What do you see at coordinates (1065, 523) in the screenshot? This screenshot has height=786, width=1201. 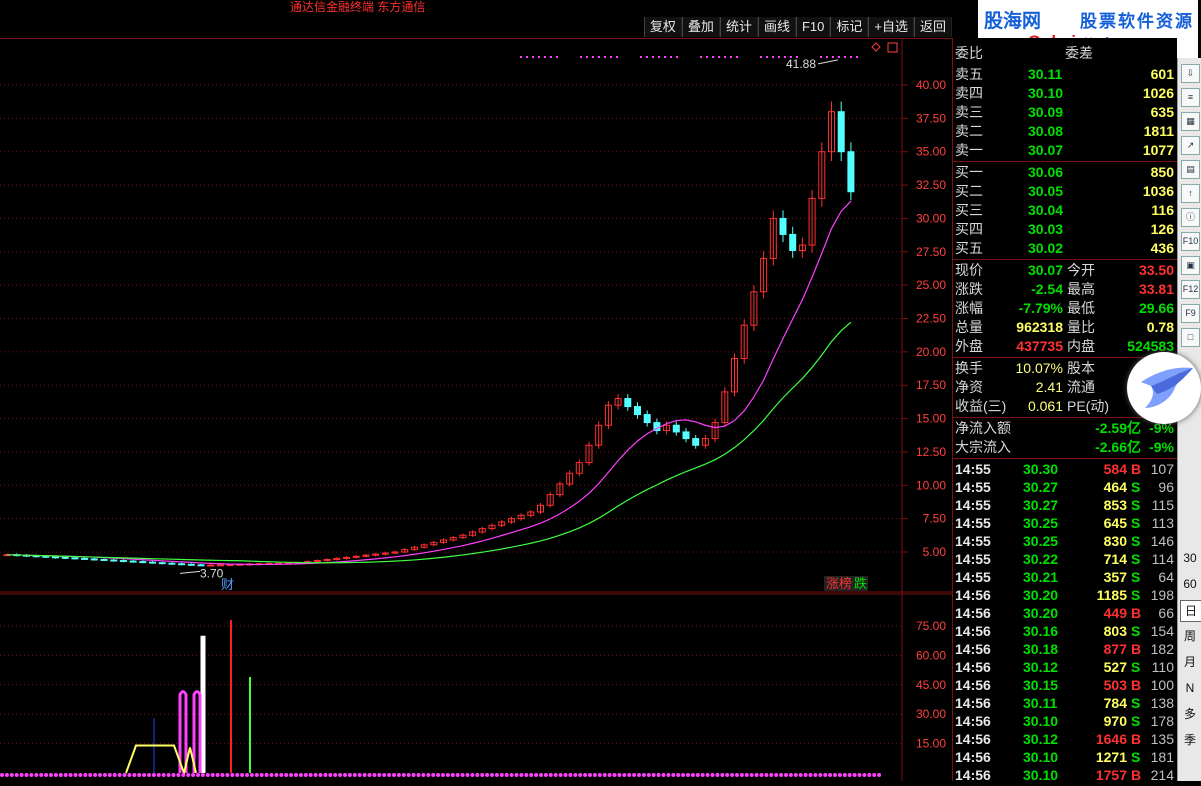 I see `tick-row: 14:55 30.25 645 S 113` at bounding box center [1065, 523].